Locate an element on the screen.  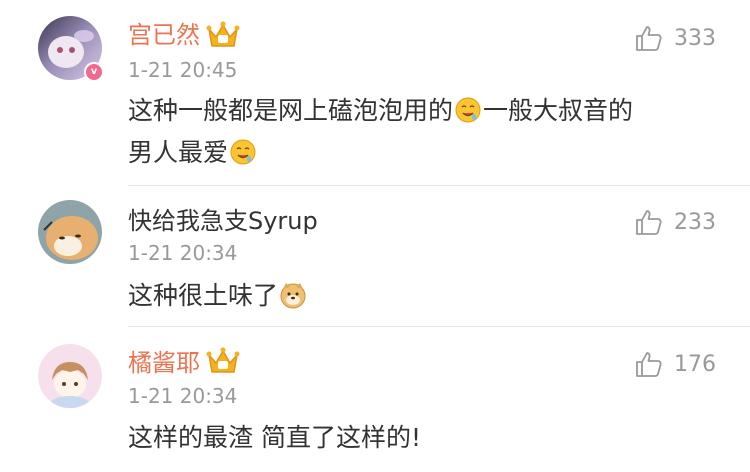
comment-text-segment: 这种很土味了 is located at coordinates (203, 295).